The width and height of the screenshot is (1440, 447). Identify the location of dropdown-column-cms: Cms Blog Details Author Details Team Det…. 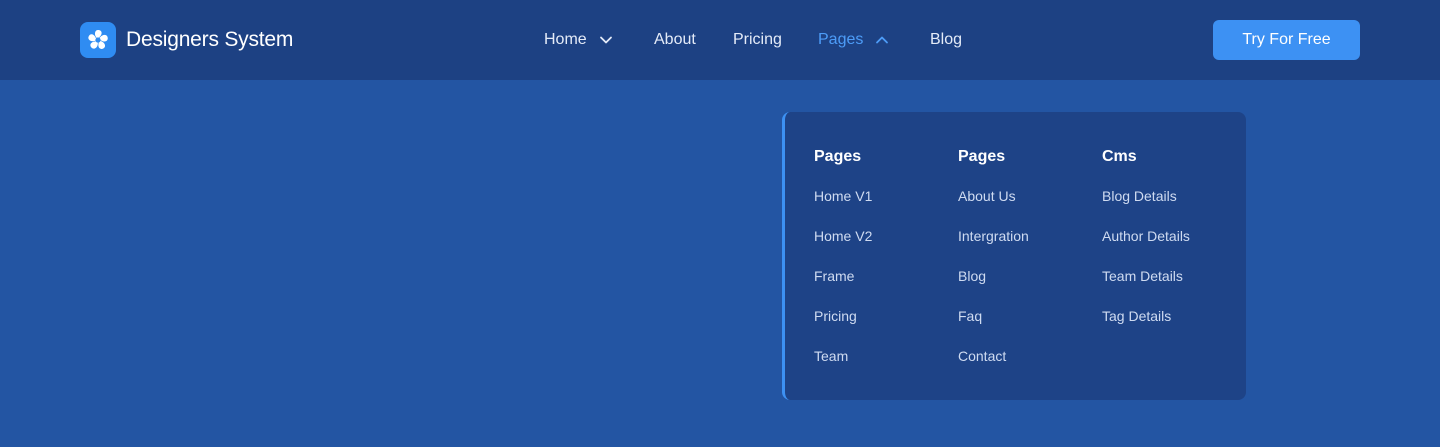
(1172, 248).